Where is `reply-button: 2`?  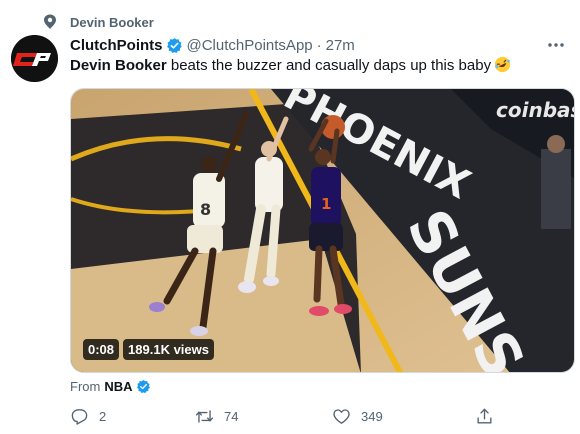
reply-button: 2 is located at coordinates (88, 416).